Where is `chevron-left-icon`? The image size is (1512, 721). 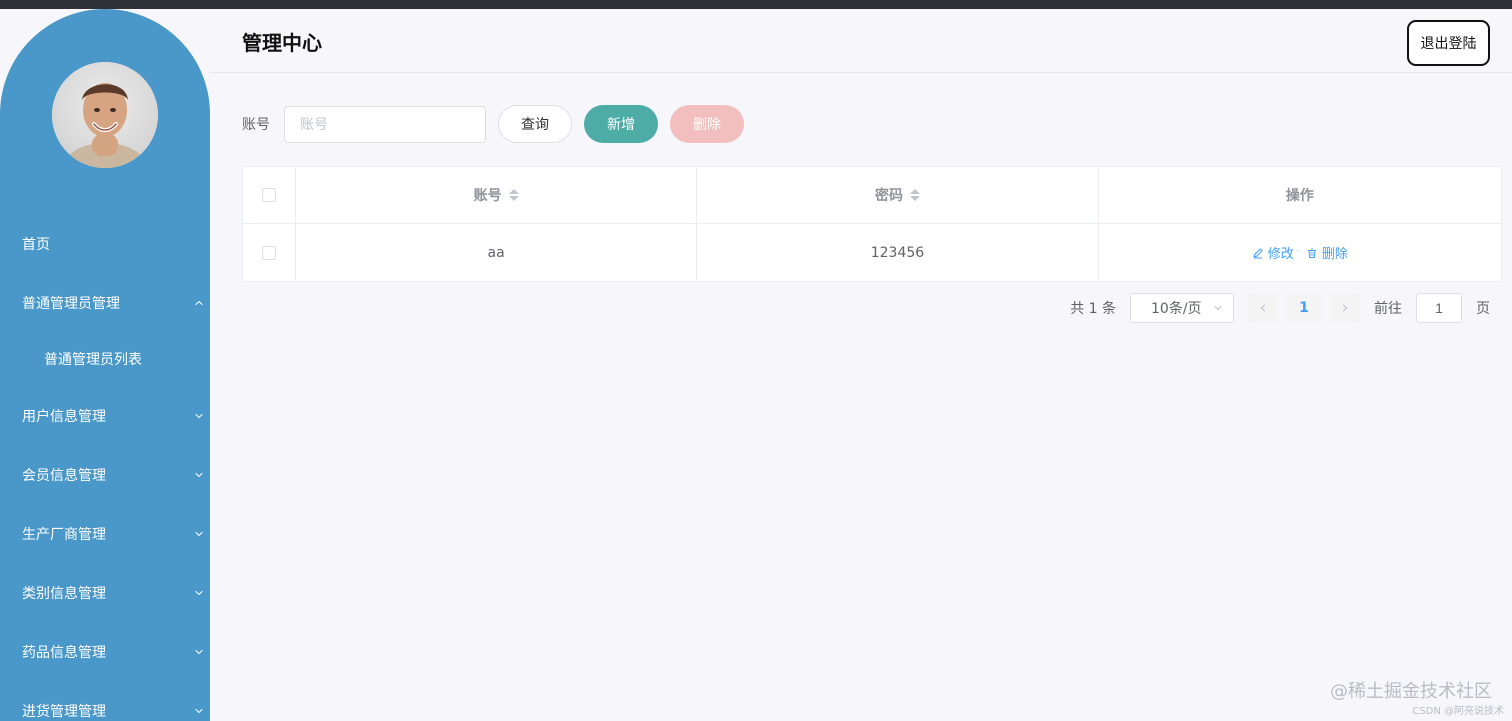 chevron-left-icon is located at coordinates (1263, 308).